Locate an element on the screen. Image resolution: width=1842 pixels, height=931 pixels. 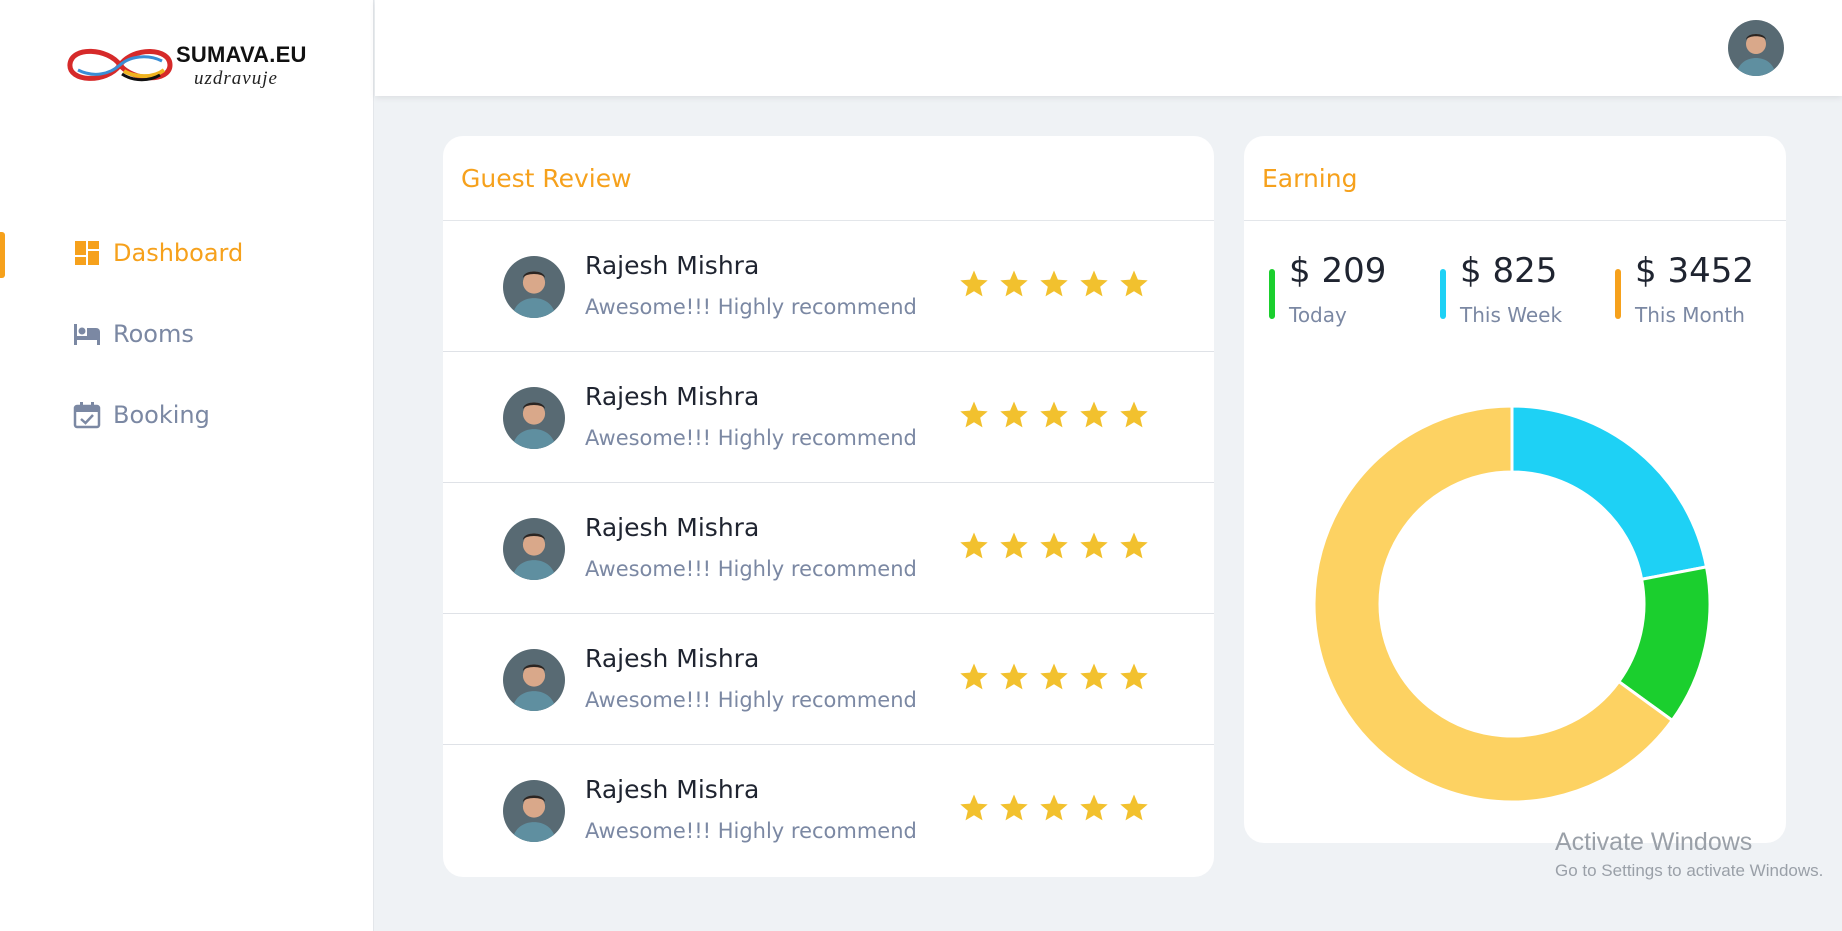
guest-review-title: Guest Review is located at coordinates (828, 178).